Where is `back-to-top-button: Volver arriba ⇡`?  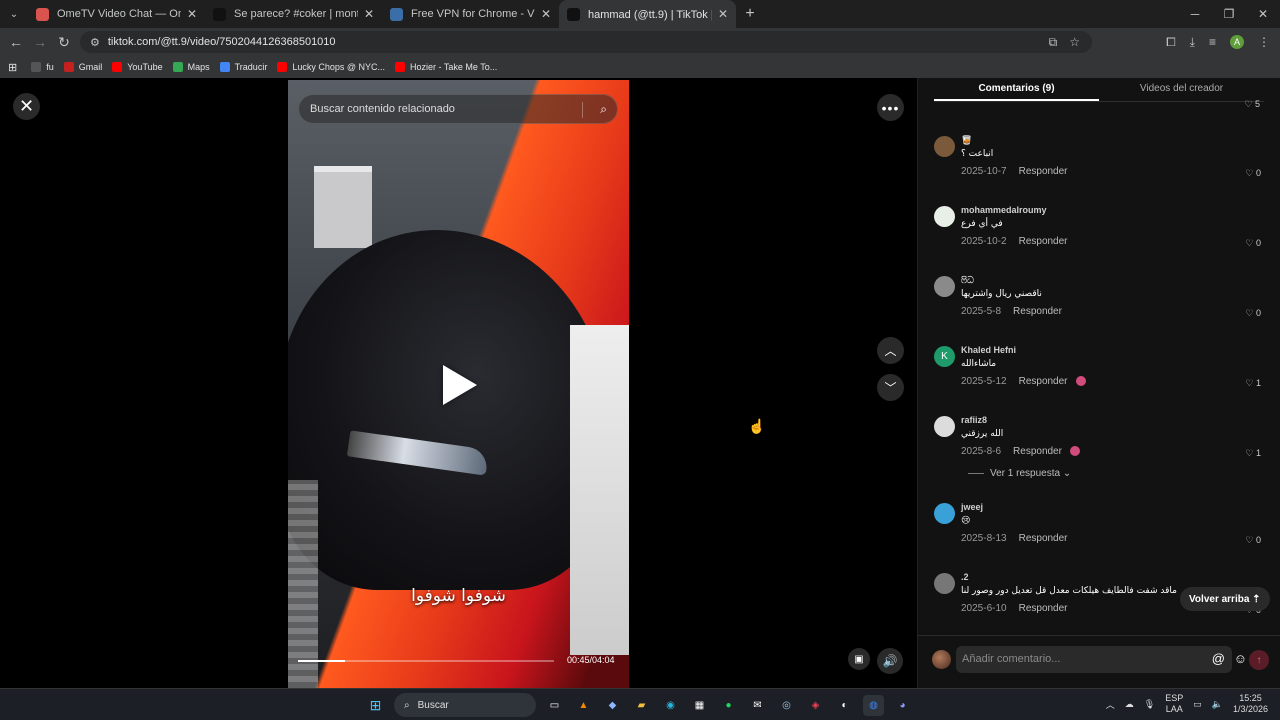
back-to-top-button: Volver arriba ⇡ is located at coordinates (1225, 599).